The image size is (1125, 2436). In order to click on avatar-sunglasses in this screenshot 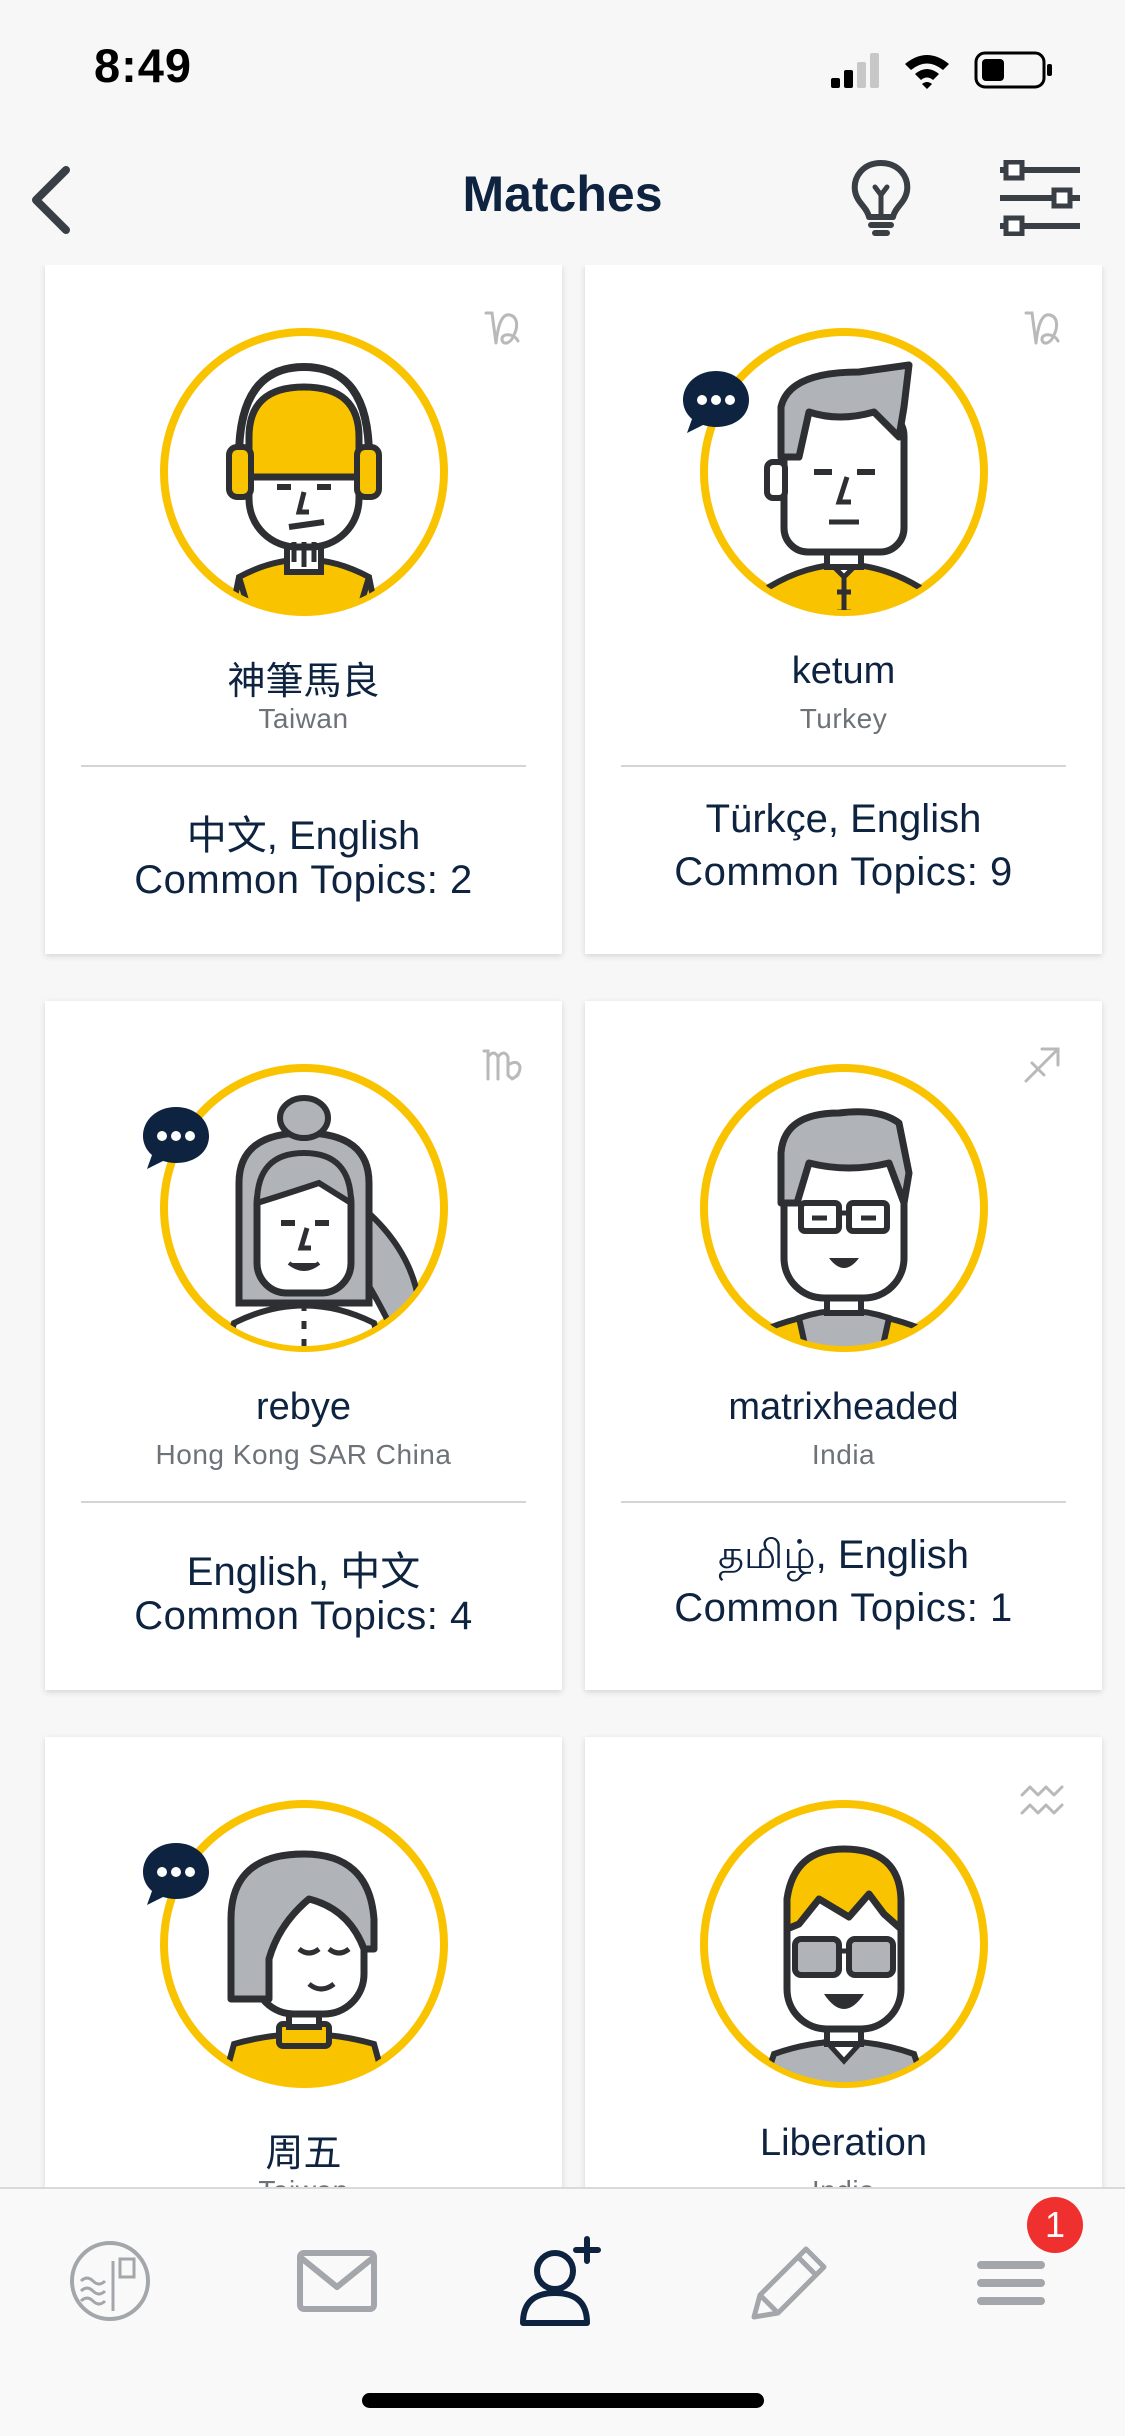, I will do `click(844, 1944)`.